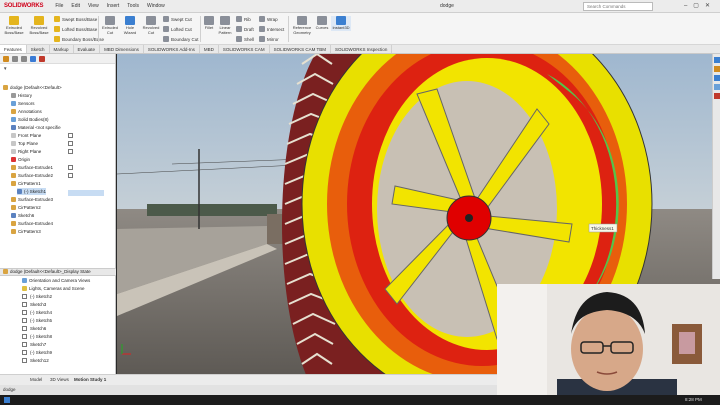  Describe the element at coordinates (39, 360) in the screenshot. I see `tree-item-sketch12: Sketch12` at that location.